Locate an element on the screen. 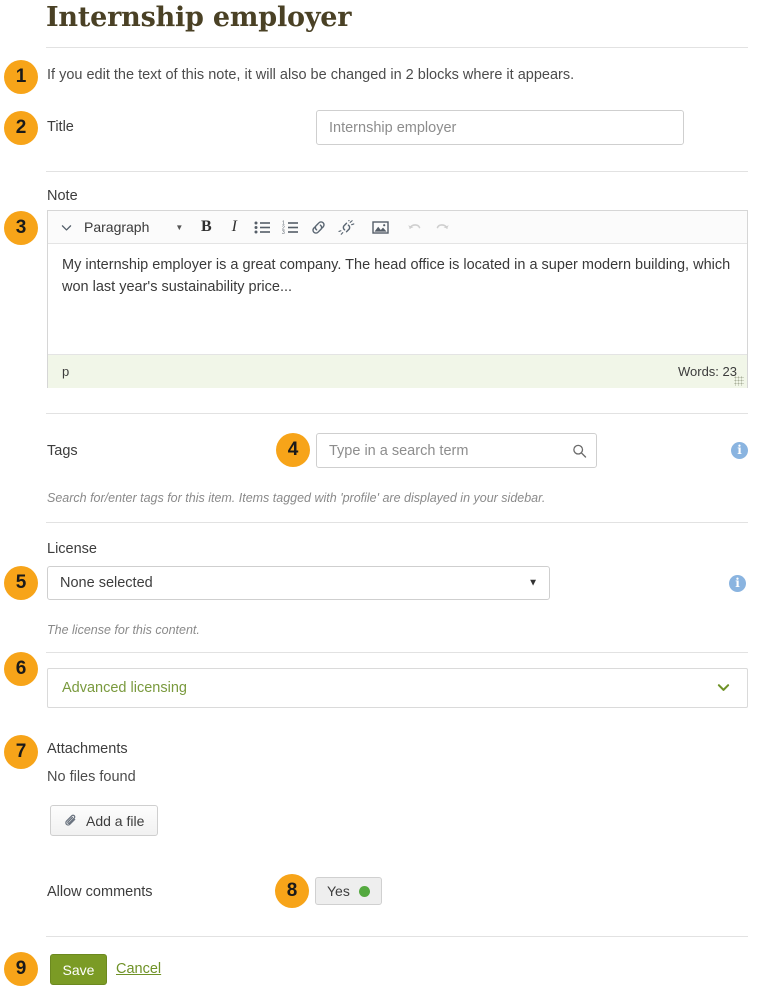 The width and height of the screenshot is (757, 994). add-a-file-button: Add a file is located at coordinates (104, 820).